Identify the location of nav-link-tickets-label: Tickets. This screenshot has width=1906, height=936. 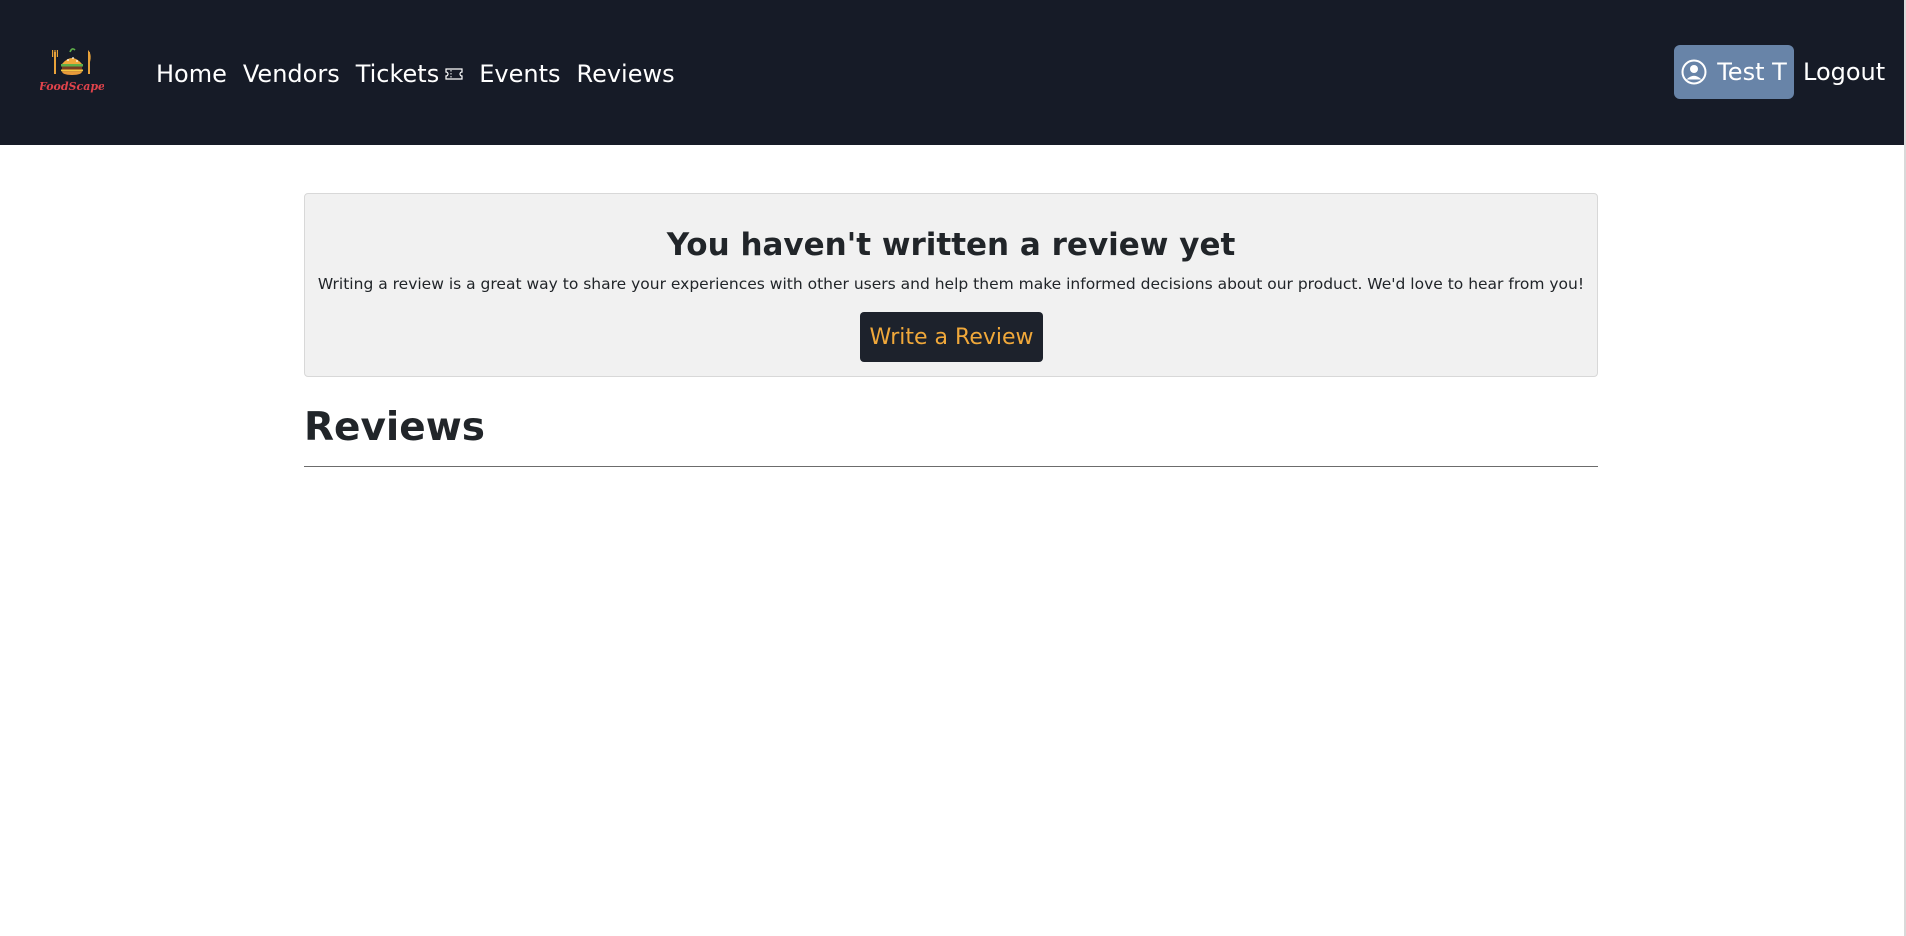
(397, 74).